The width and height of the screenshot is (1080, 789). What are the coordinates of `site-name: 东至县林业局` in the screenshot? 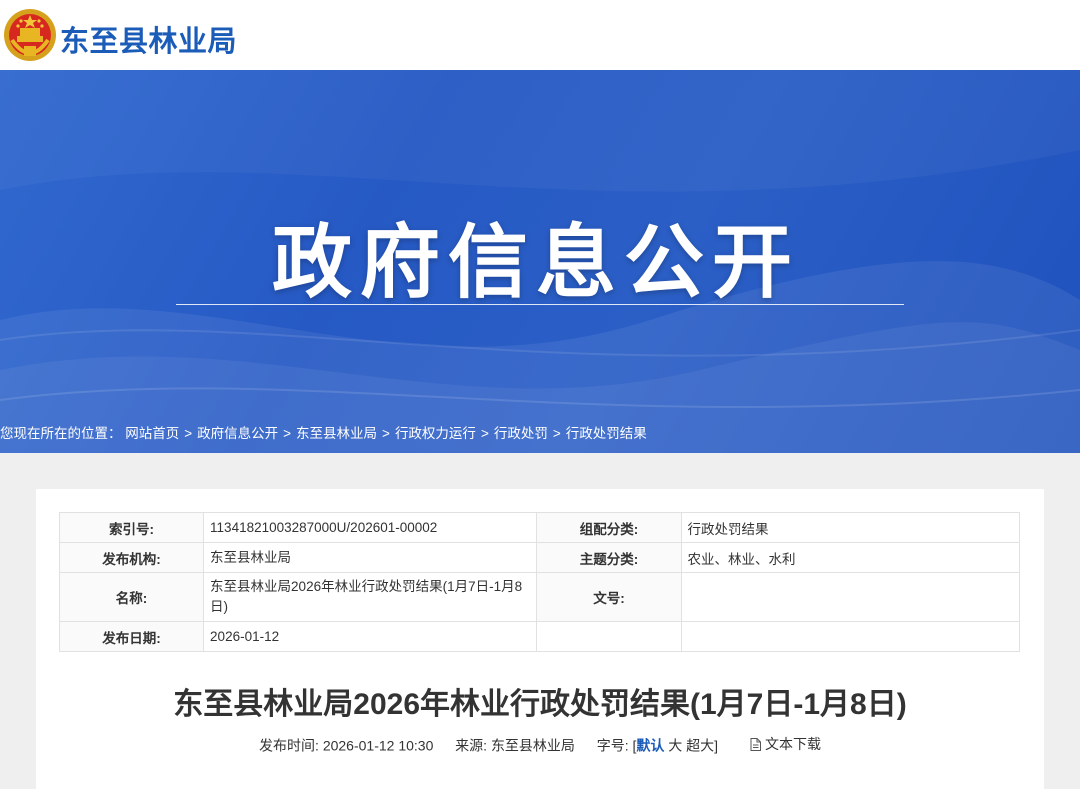 It's located at (148, 39).